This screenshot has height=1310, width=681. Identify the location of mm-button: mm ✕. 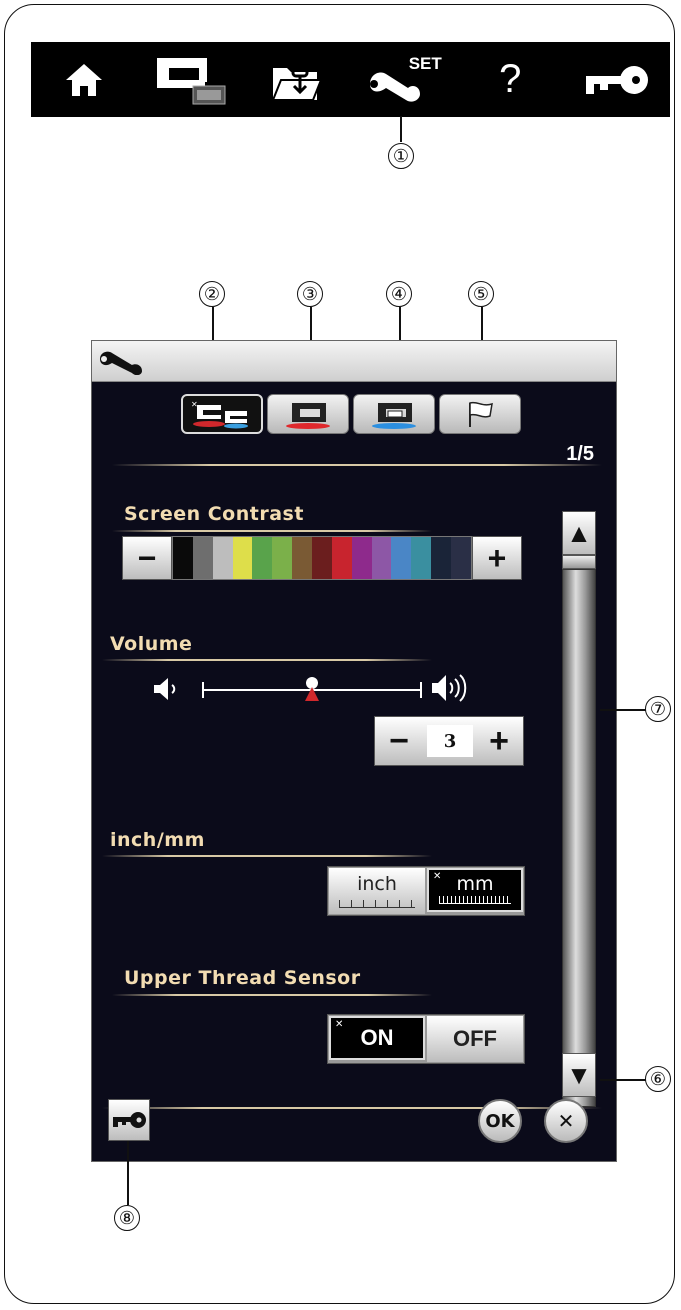
(475, 890).